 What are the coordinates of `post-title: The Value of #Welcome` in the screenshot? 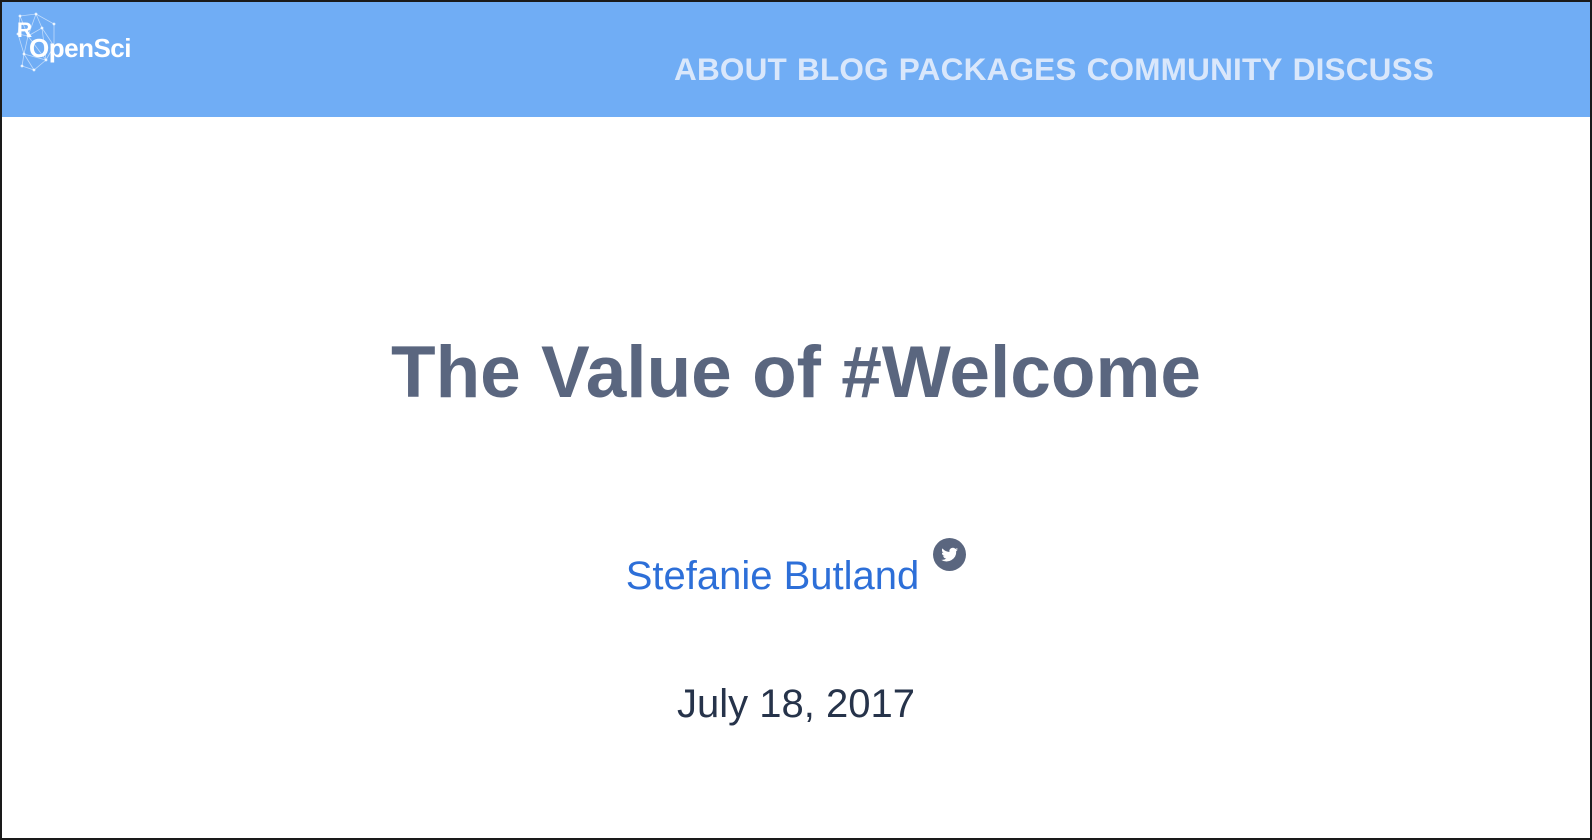 It's located at (796, 372).